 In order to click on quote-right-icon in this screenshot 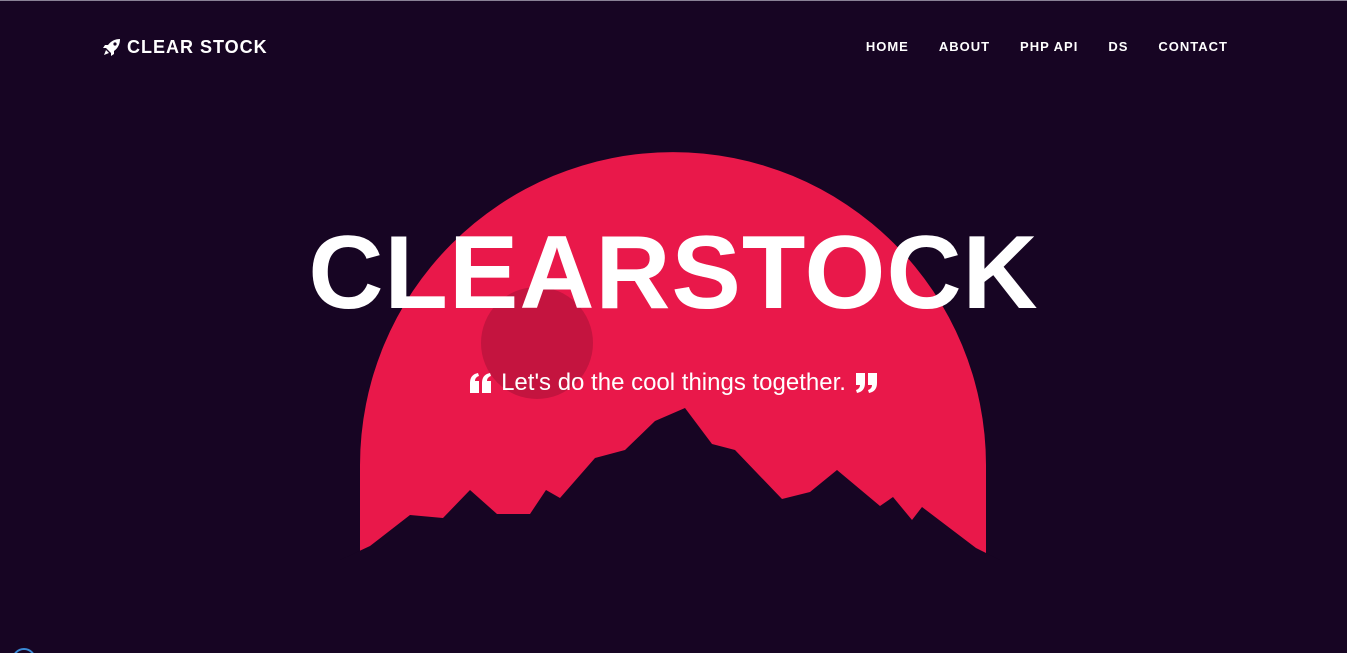, I will do `click(866, 383)`.